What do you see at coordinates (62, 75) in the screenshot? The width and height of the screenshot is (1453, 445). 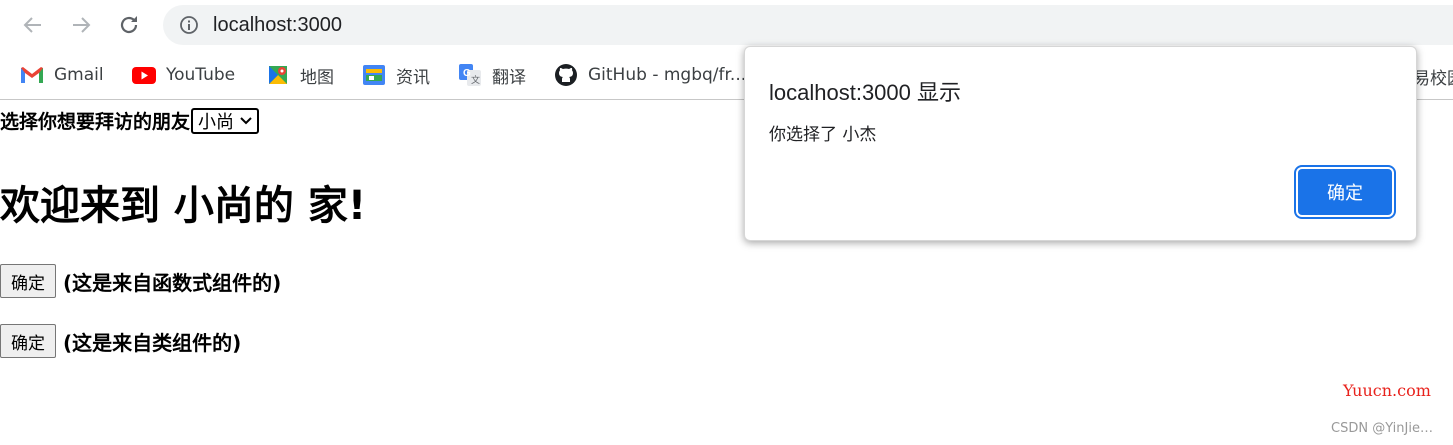 I see `bookmark-gmail: Gmail` at bounding box center [62, 75].